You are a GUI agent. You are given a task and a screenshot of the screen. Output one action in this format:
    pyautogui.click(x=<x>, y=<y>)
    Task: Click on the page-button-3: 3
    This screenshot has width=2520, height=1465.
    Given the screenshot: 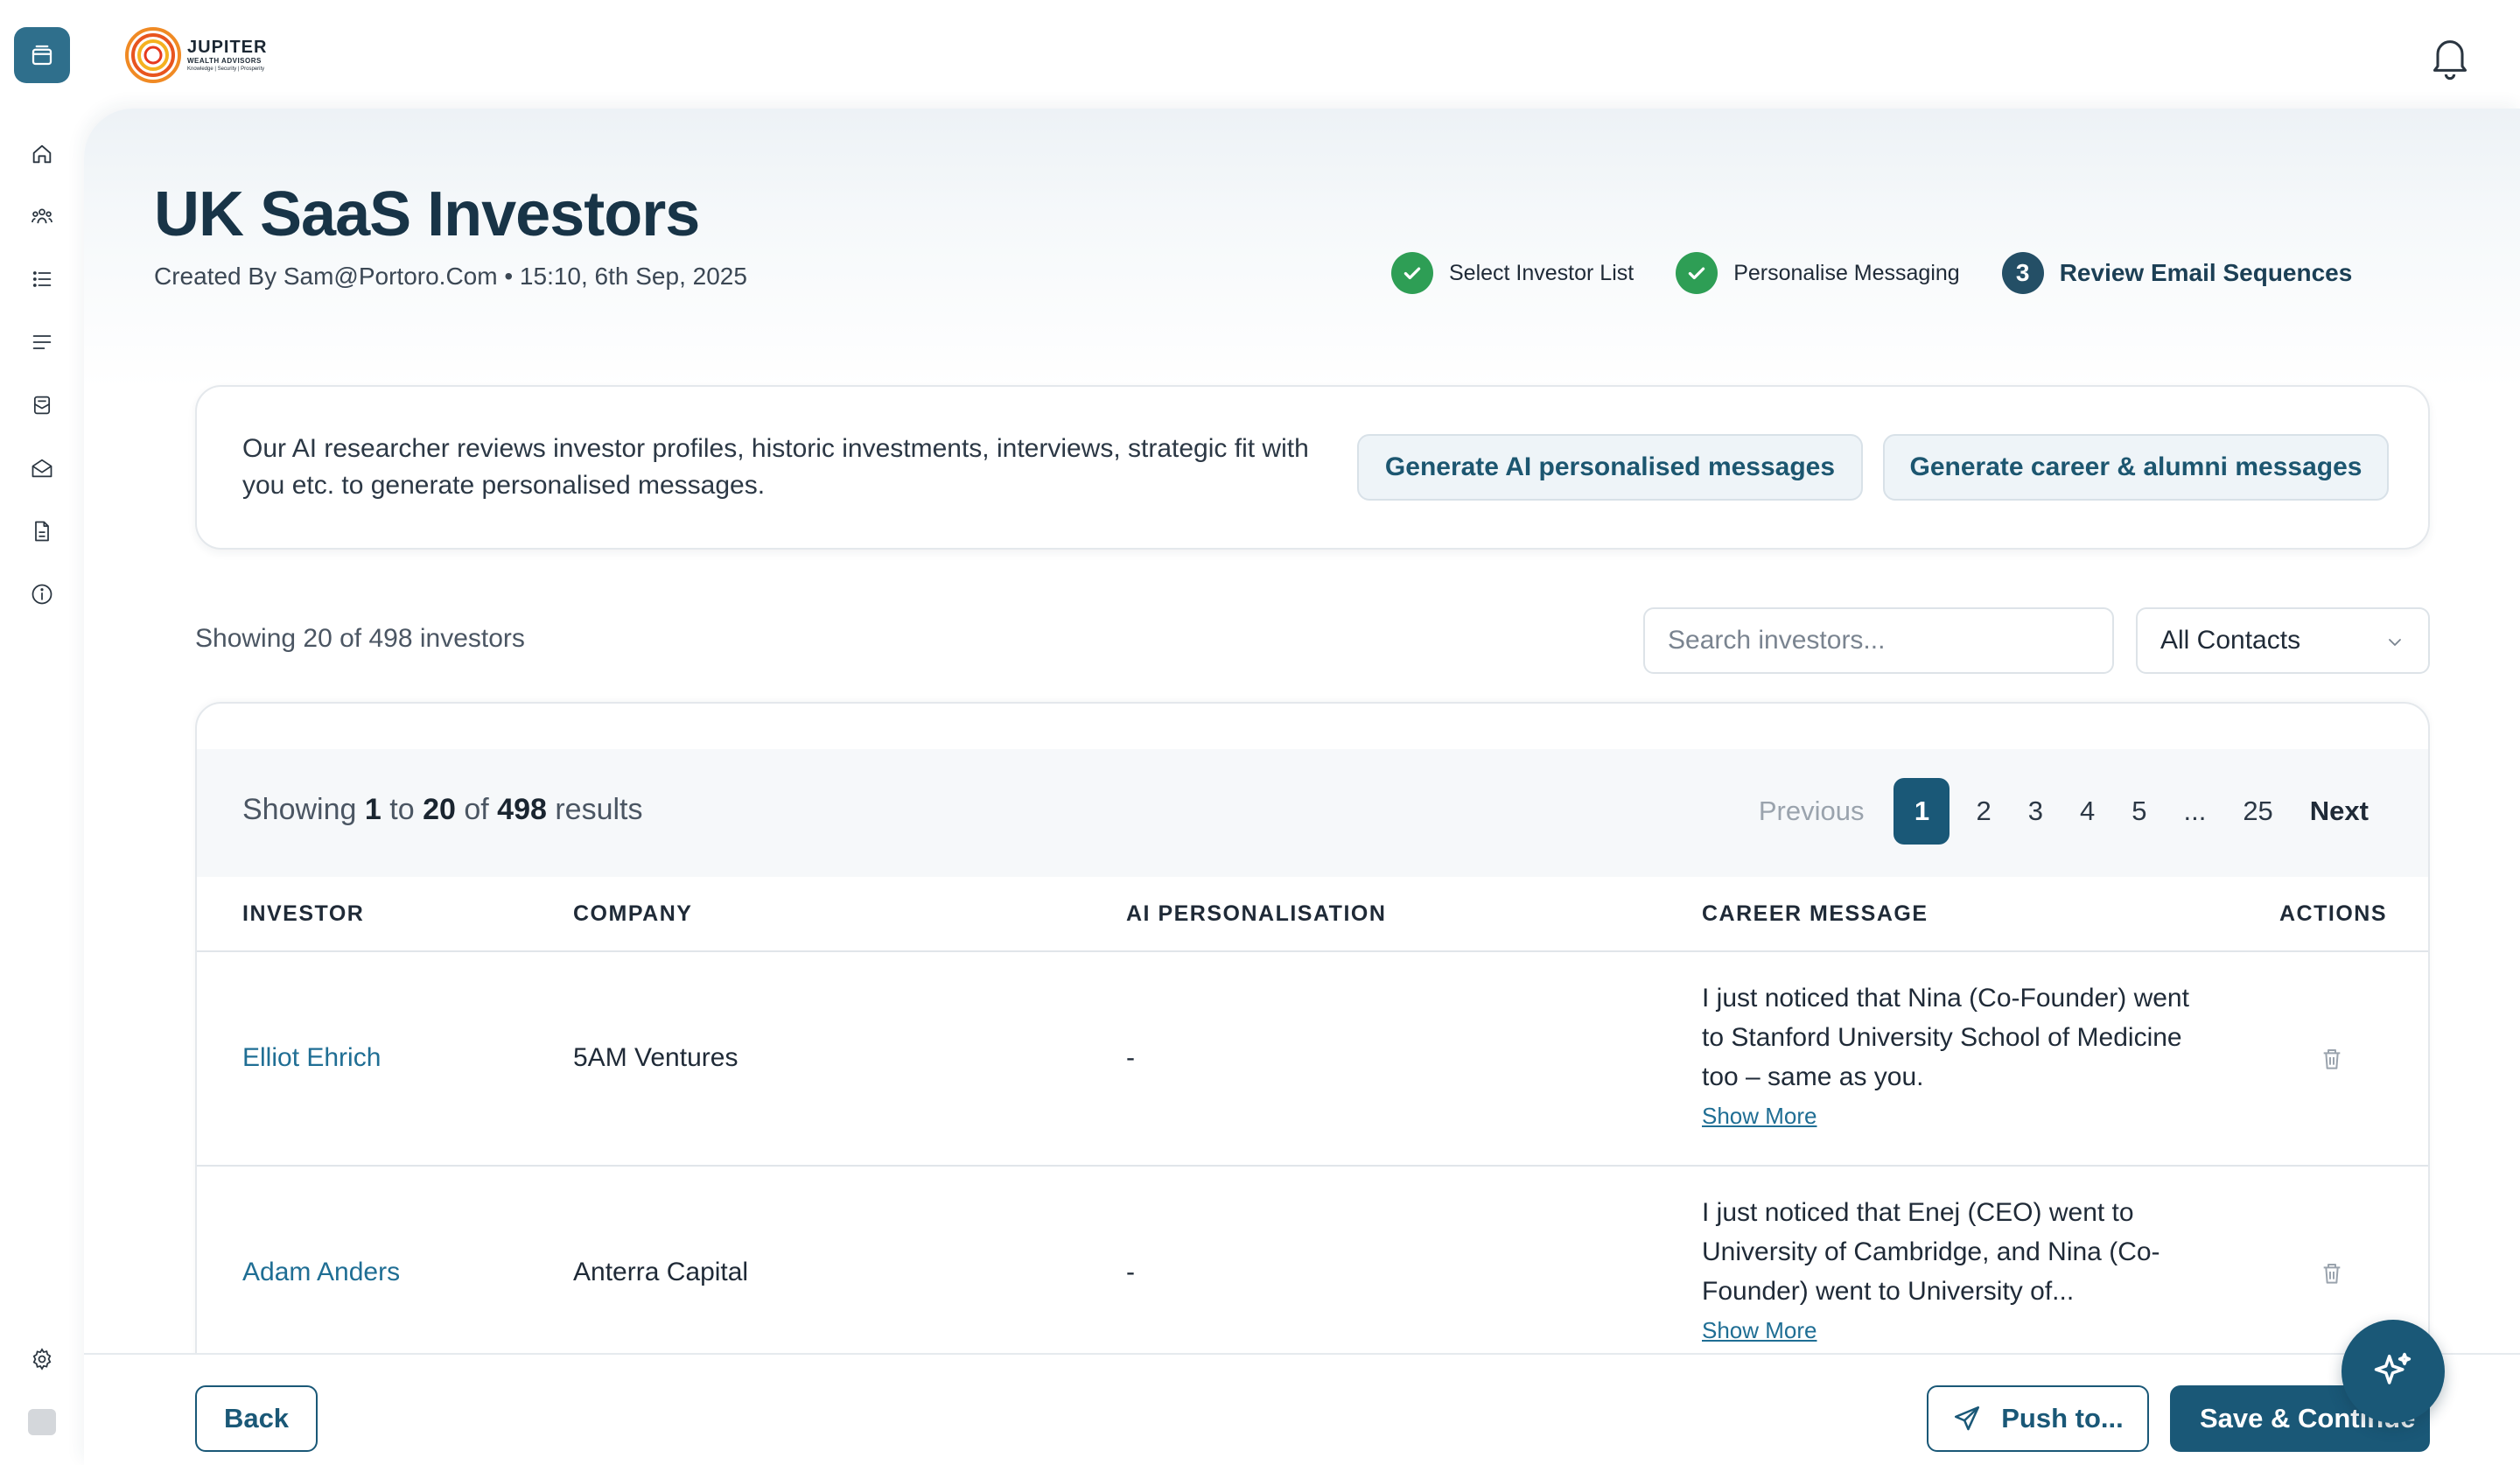 What is the action you would take?
    pyautogui.click(x=2035, y=811)
    